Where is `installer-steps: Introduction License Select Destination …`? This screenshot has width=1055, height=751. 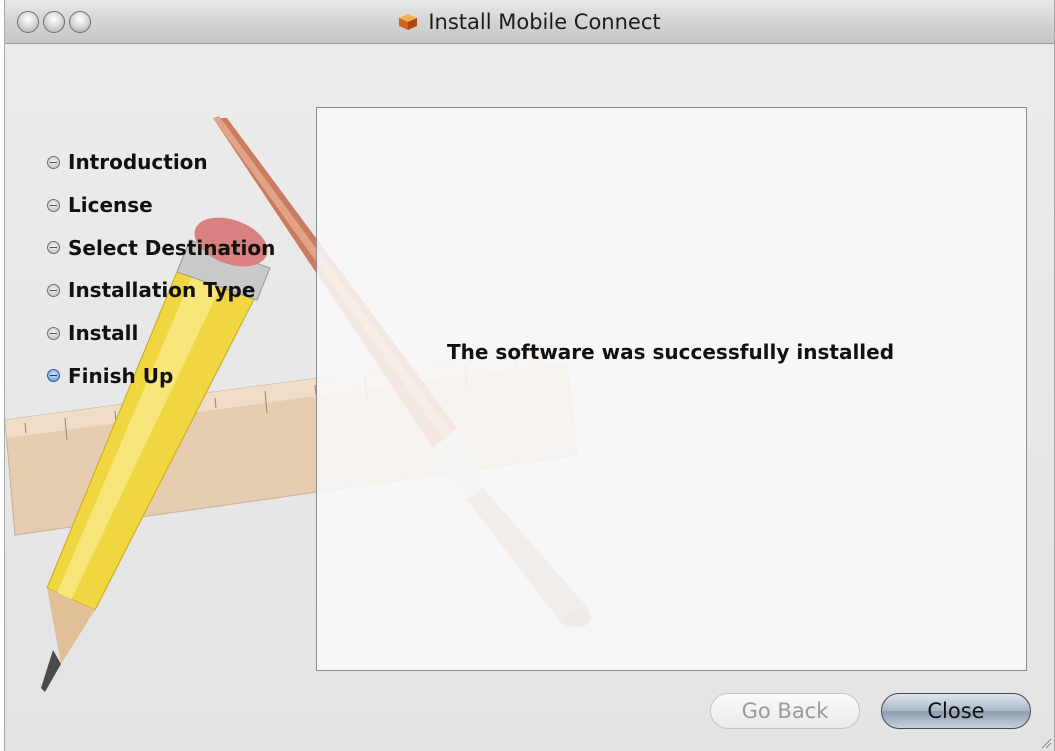 installer-steps: Introduction License Select Destination … is located at coordinates (161, 269).